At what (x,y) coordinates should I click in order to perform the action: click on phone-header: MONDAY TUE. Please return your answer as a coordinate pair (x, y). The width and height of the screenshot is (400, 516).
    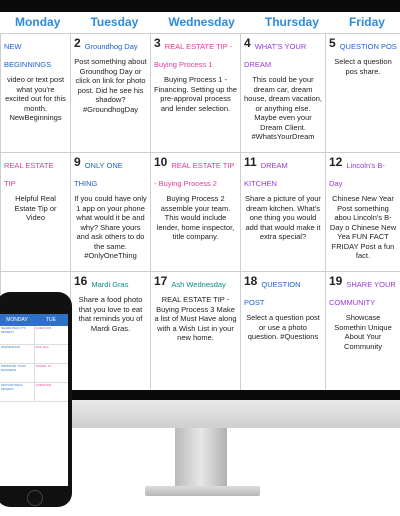
    Looking at the image, I should click on (34, 320).